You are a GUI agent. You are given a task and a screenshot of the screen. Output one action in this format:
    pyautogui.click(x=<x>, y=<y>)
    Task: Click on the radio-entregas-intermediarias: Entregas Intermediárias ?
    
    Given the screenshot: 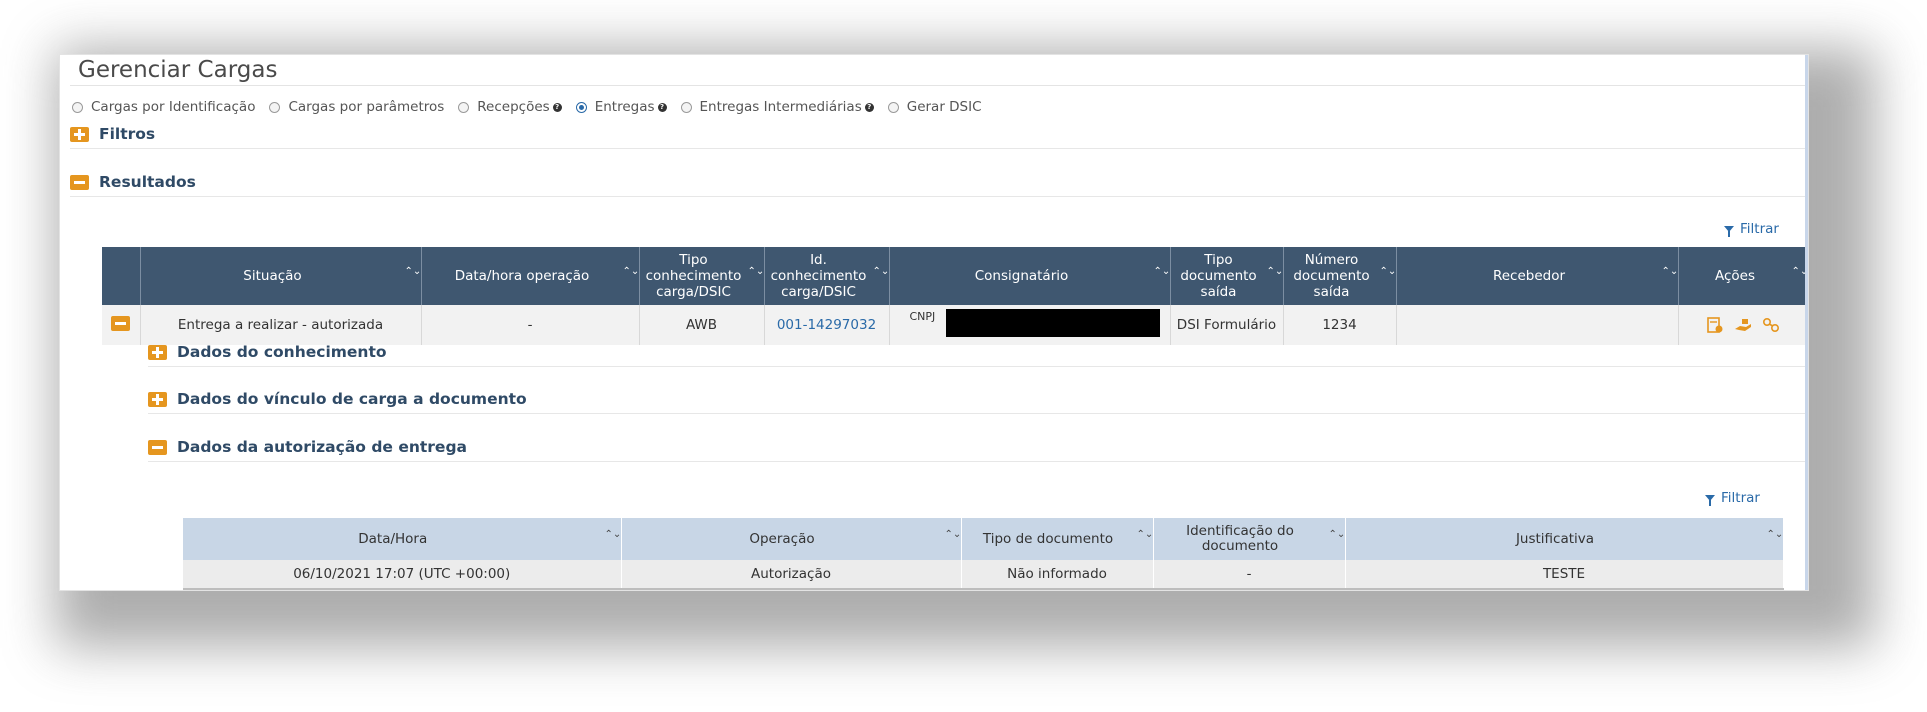 What is the action you would take?
    pyautogui.click(x=777, y=107)
    